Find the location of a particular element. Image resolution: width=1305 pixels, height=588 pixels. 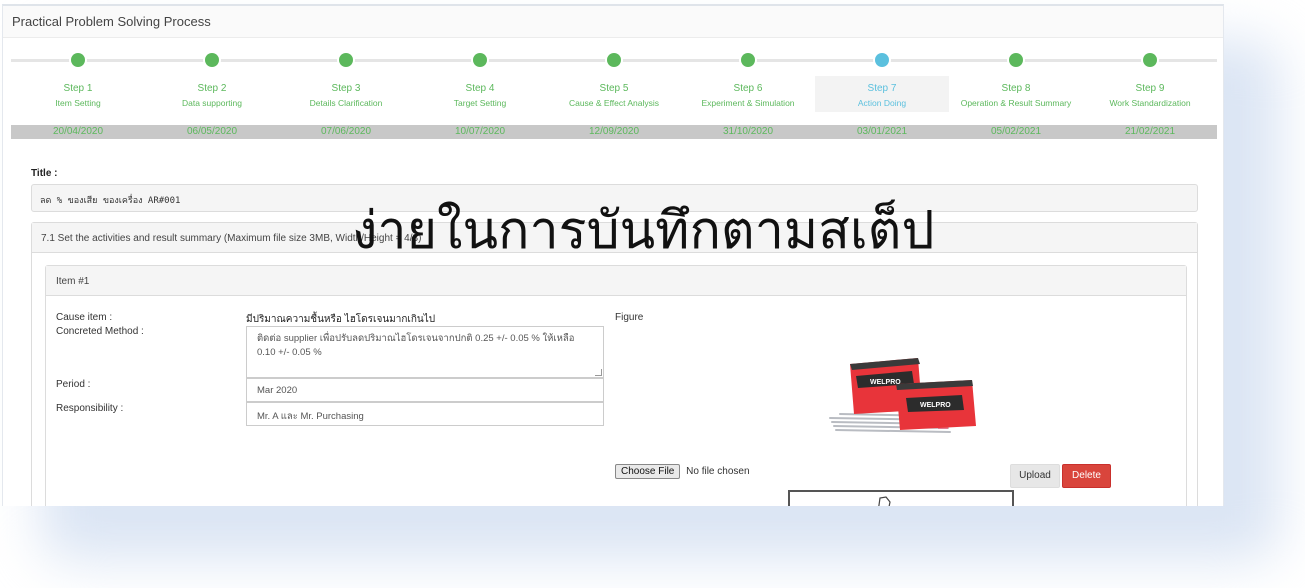

step-5: Step 5 Cause & Effect Analysis is located at coordinates (614, 81).